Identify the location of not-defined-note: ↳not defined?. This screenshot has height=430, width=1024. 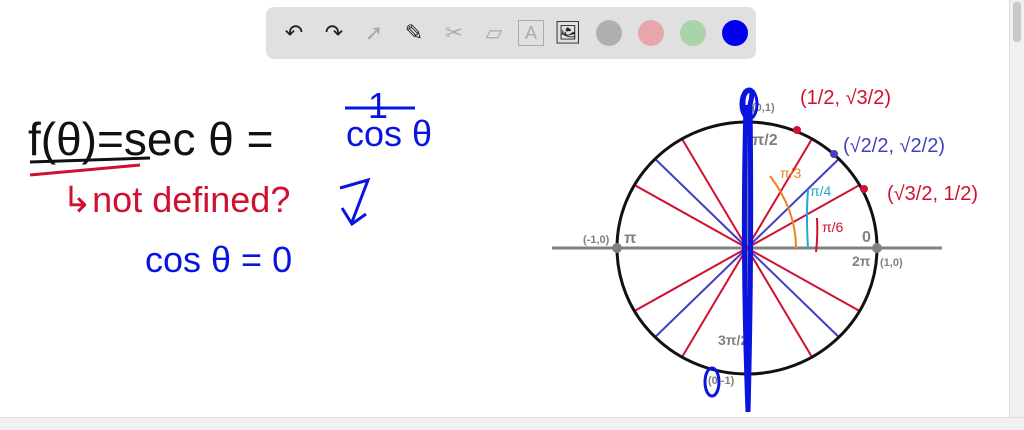
(176, 199).